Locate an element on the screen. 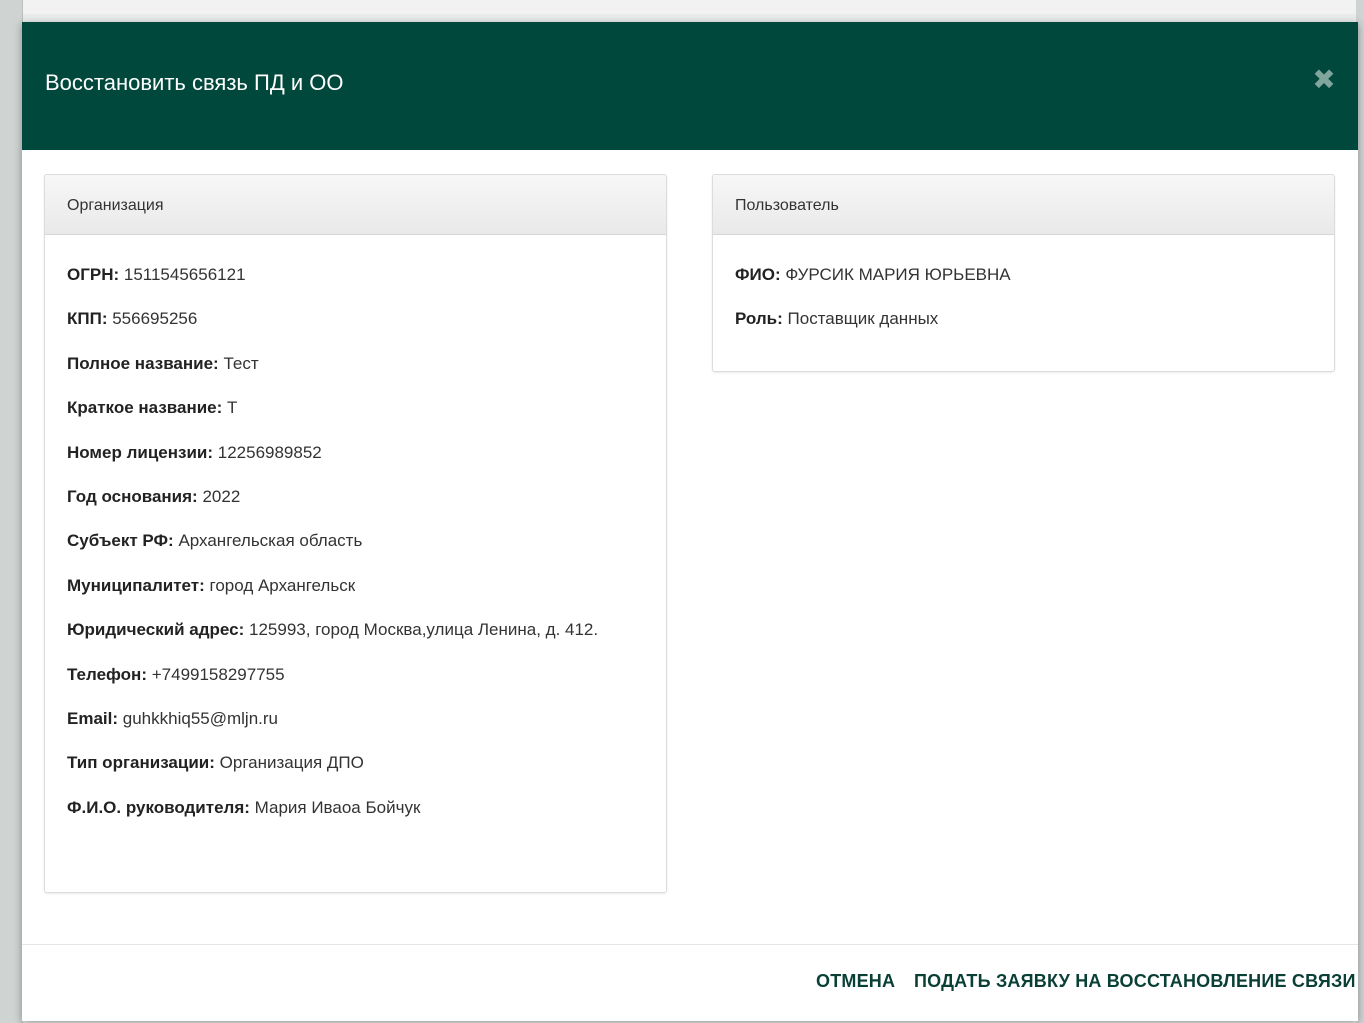 The image size is (1364, 1023). field-value: Архангельская область is located at coordinates (270, 541).